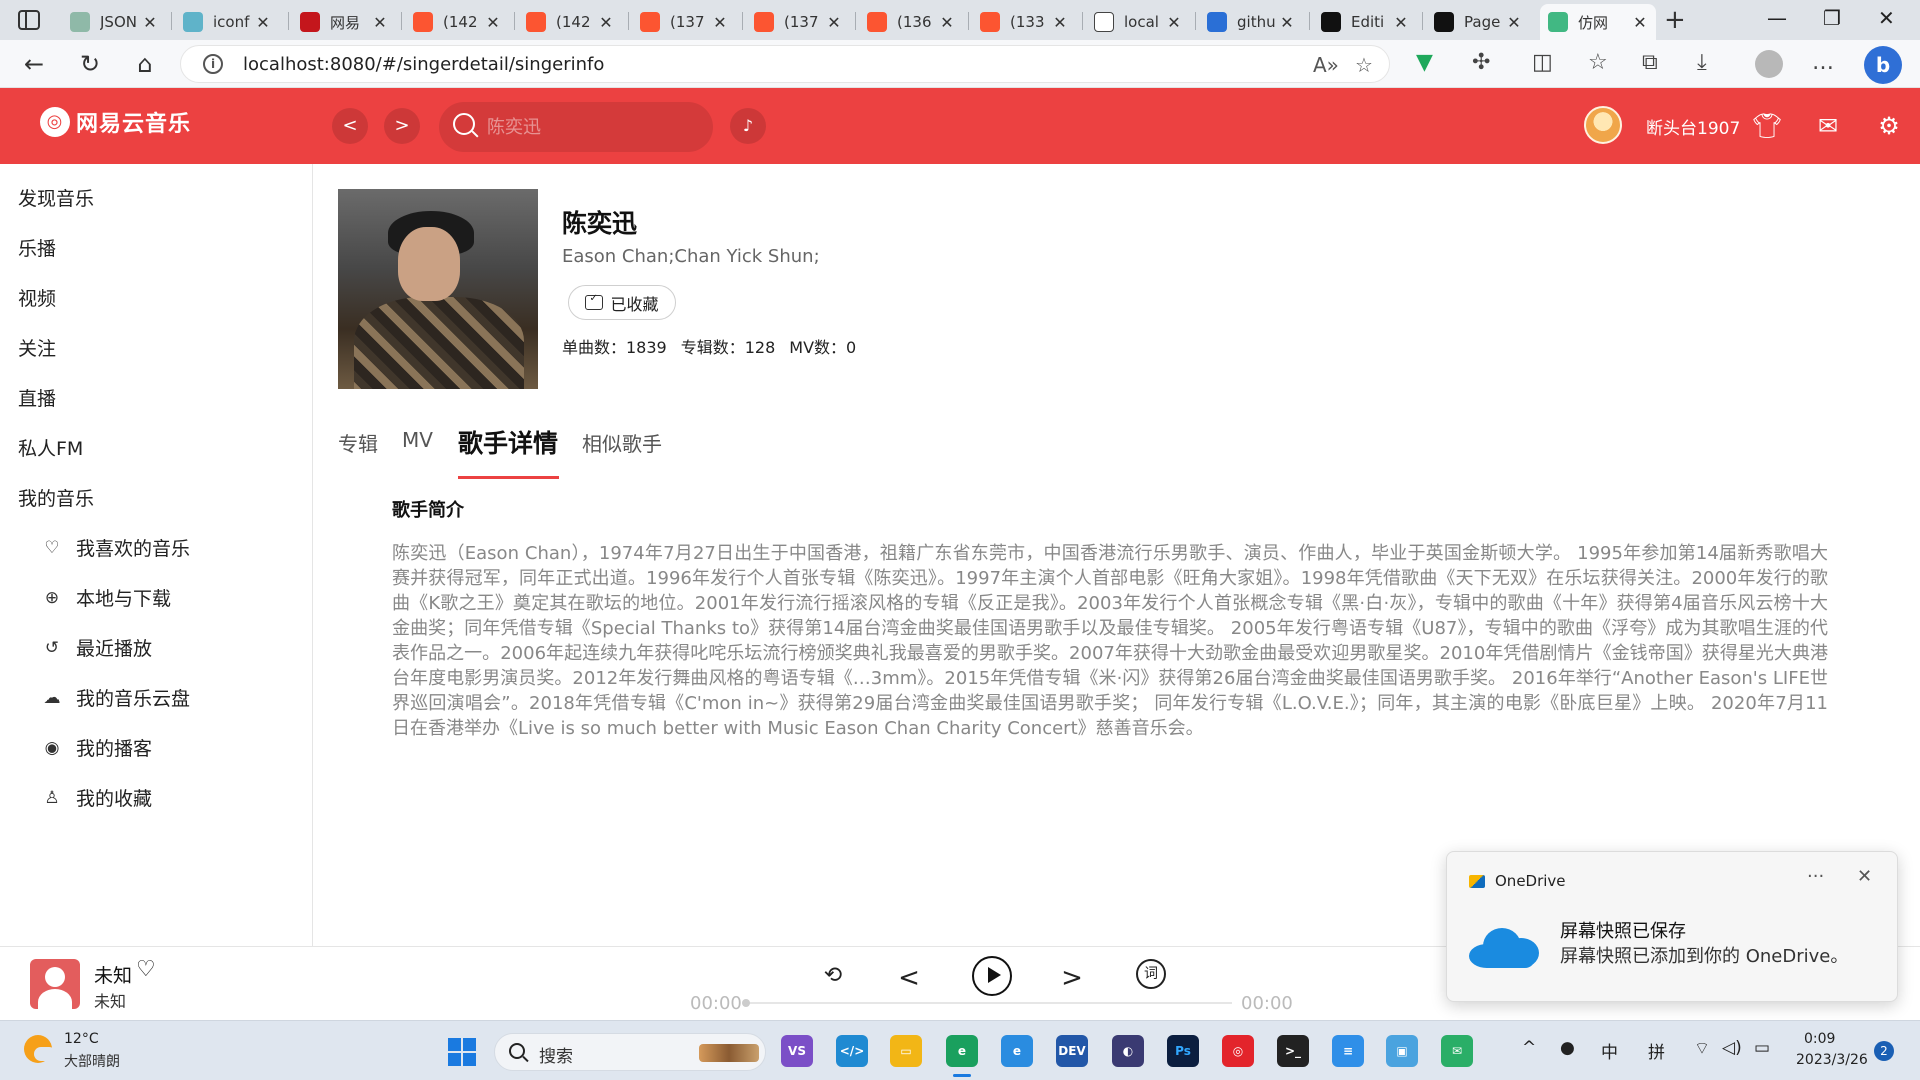 The height and width of the screenshot is (1080, 1920). I want to click on tab-albums: 专辑, so click(358, 442).